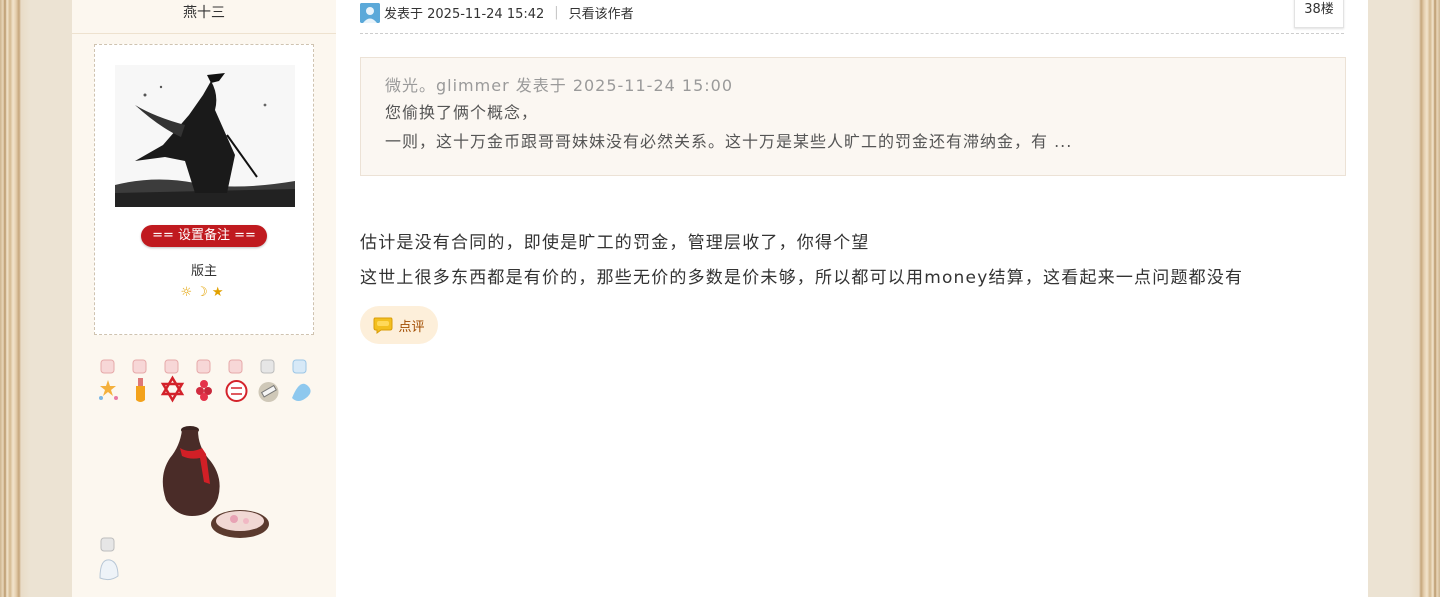 This screenshot has width=1440, height=597. I want to click on author-profile-card: == 设置备注 == 版主 ☼☽★, so click(204, 189).